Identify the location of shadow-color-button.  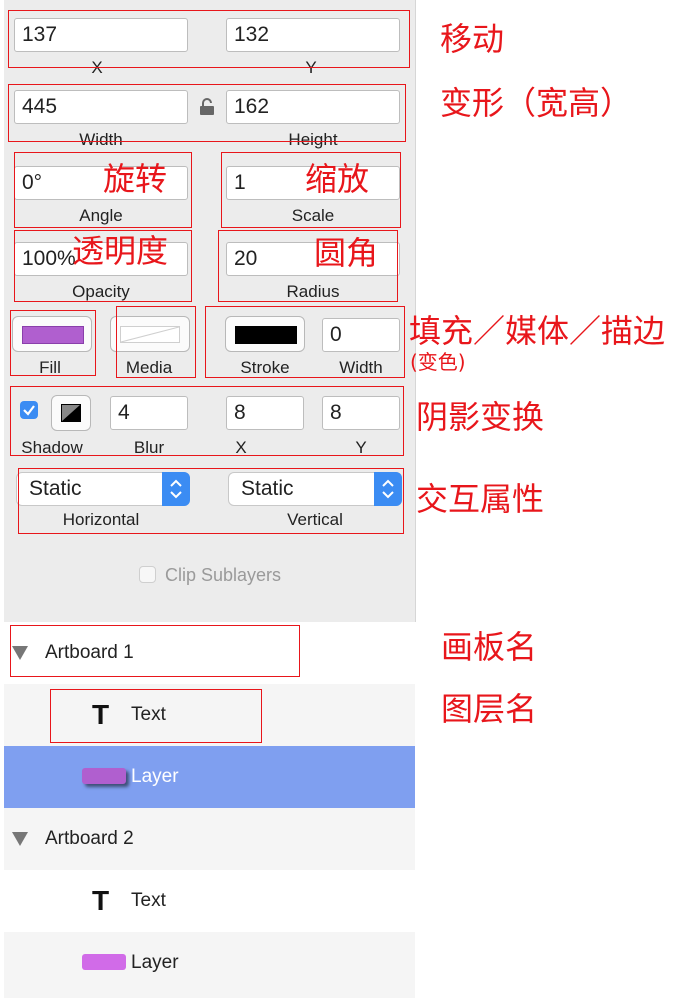
(71, 413).